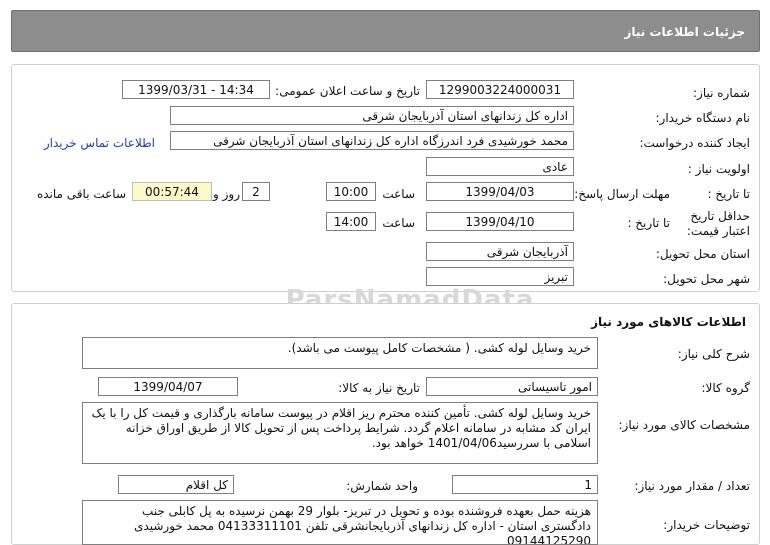  I want to click on goods-group-label: گروه کالا:, so click(726, 388).